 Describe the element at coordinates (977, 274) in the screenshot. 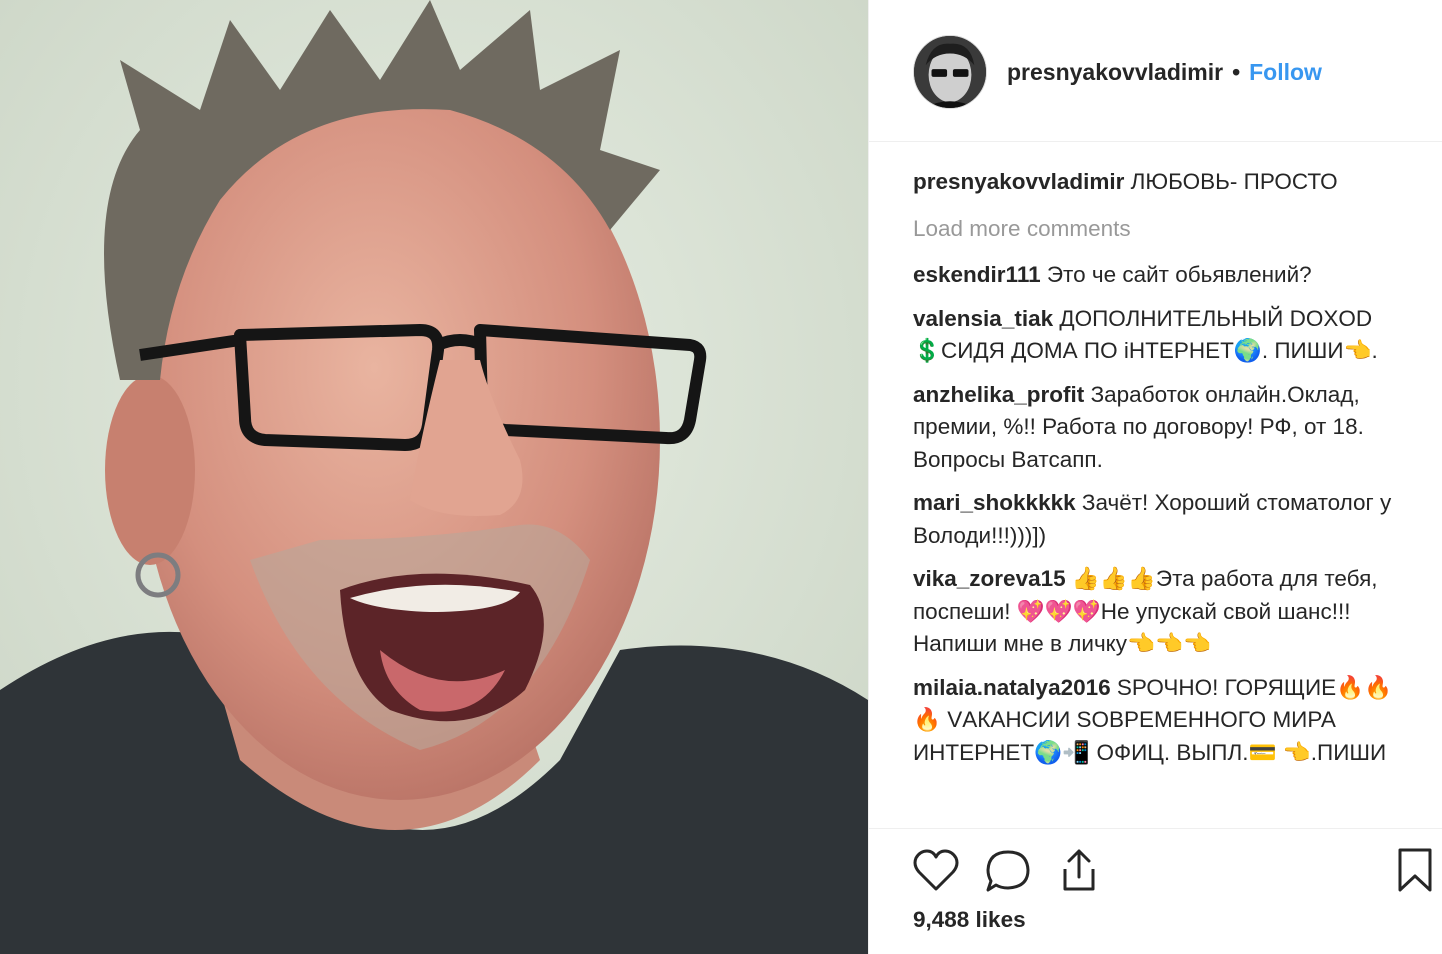

I see `comment-username: eskendir111` at that location.